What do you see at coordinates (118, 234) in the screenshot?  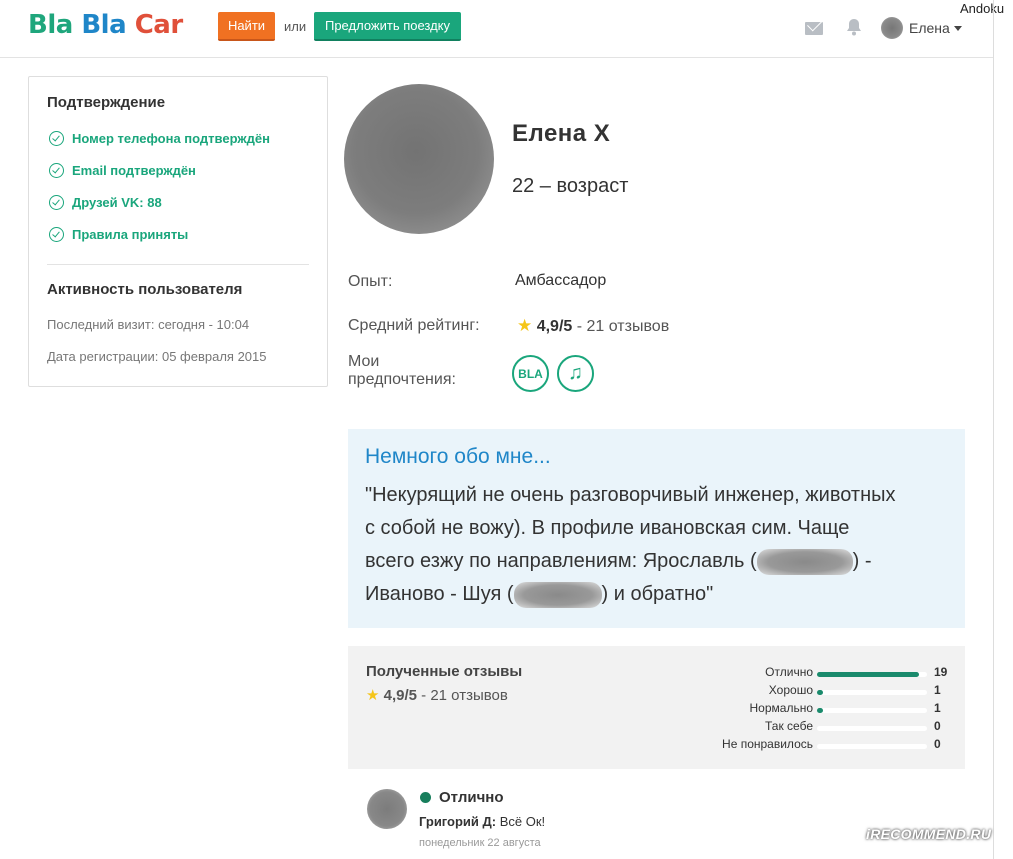 I see `verify-item-rules: Правила приняты` at bounding box center [118, 234].